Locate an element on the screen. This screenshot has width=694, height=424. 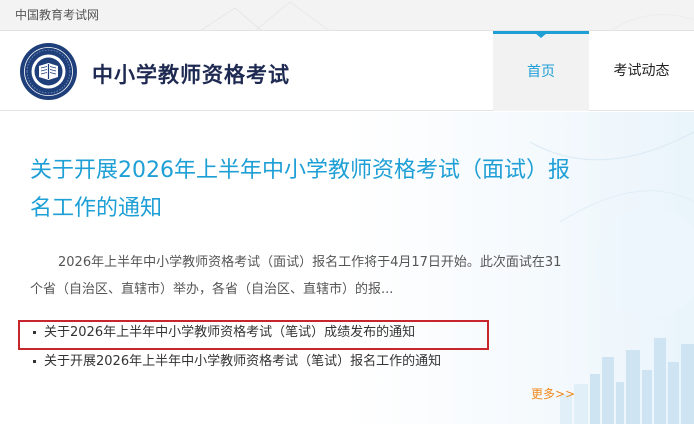
highlight-box is located at coordinates (253, 335).